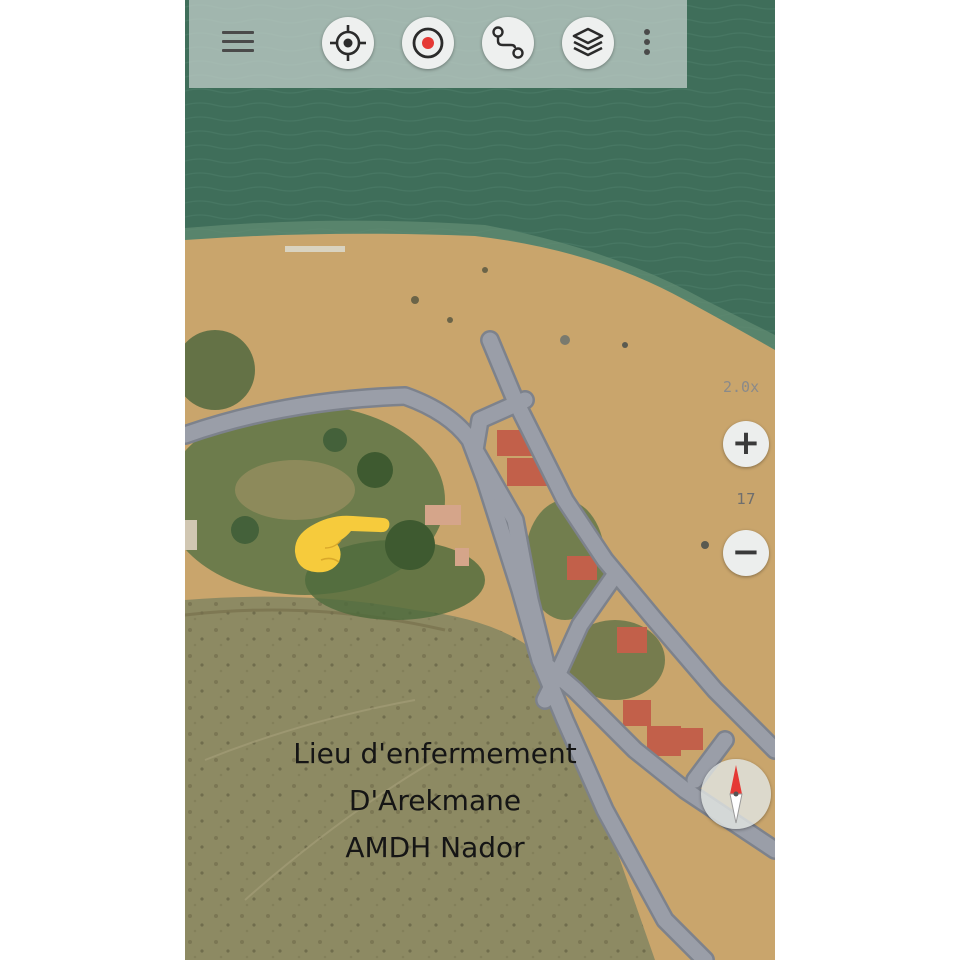  I want to click on layers-icon, so click(588, 42).